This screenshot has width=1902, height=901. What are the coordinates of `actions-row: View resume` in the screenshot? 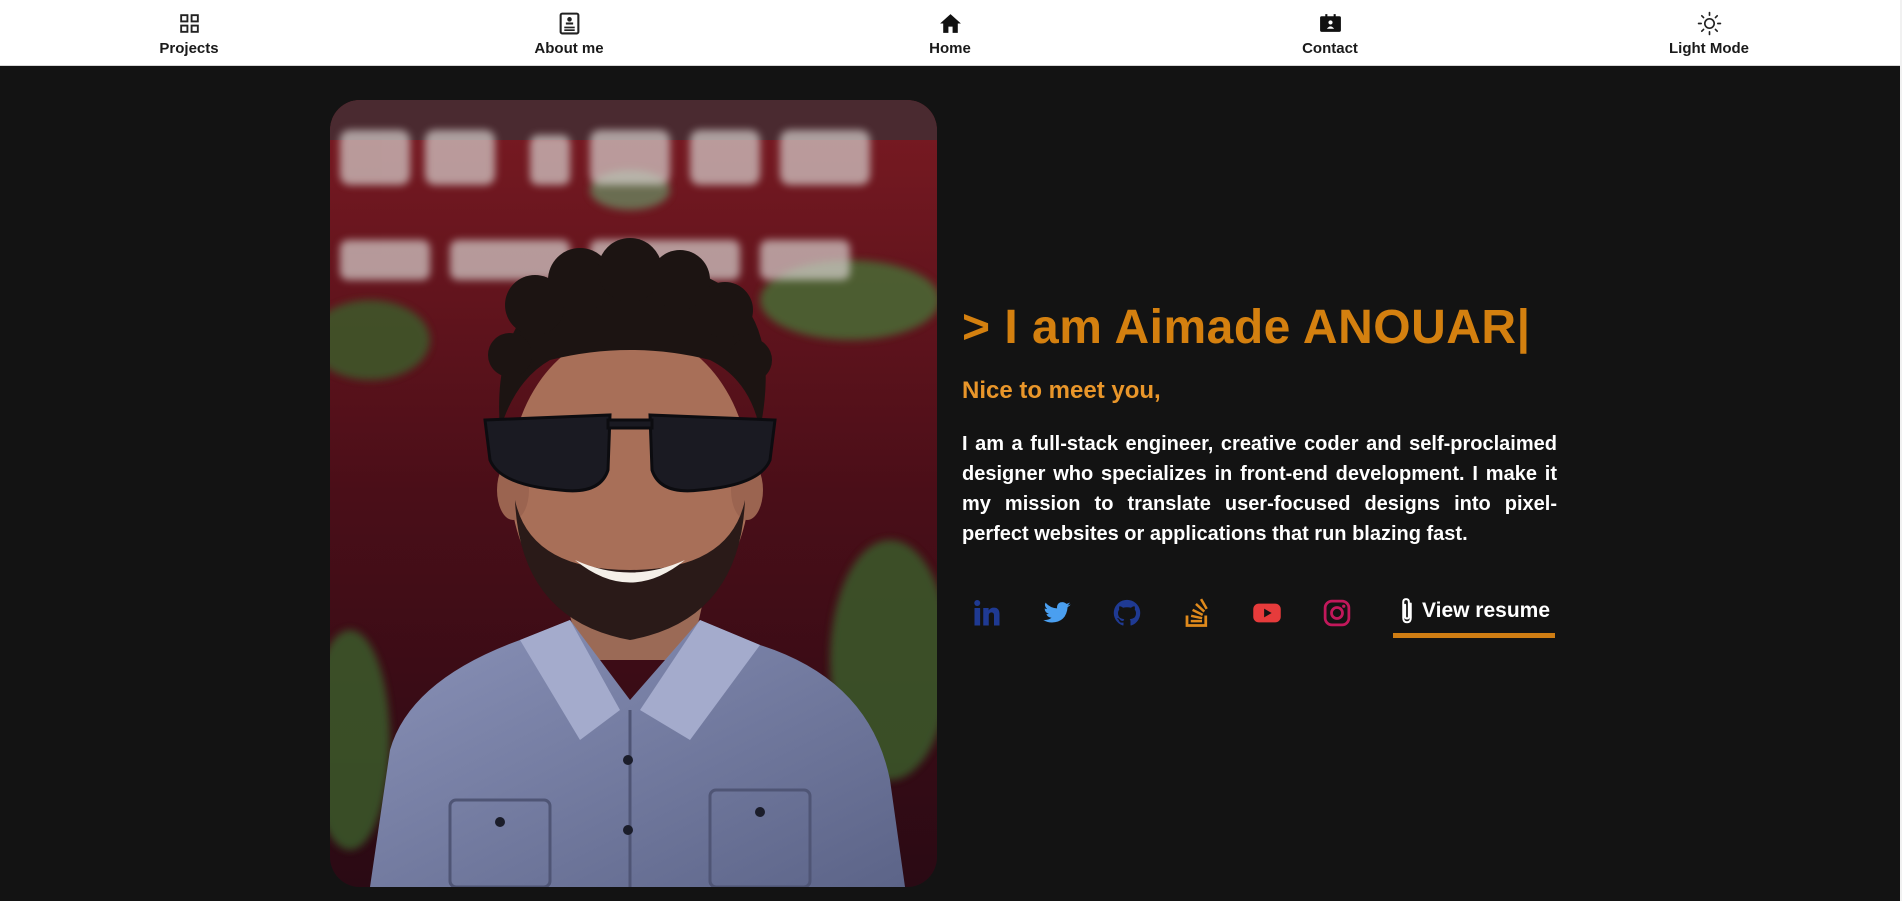 It's located at (1259, 614).